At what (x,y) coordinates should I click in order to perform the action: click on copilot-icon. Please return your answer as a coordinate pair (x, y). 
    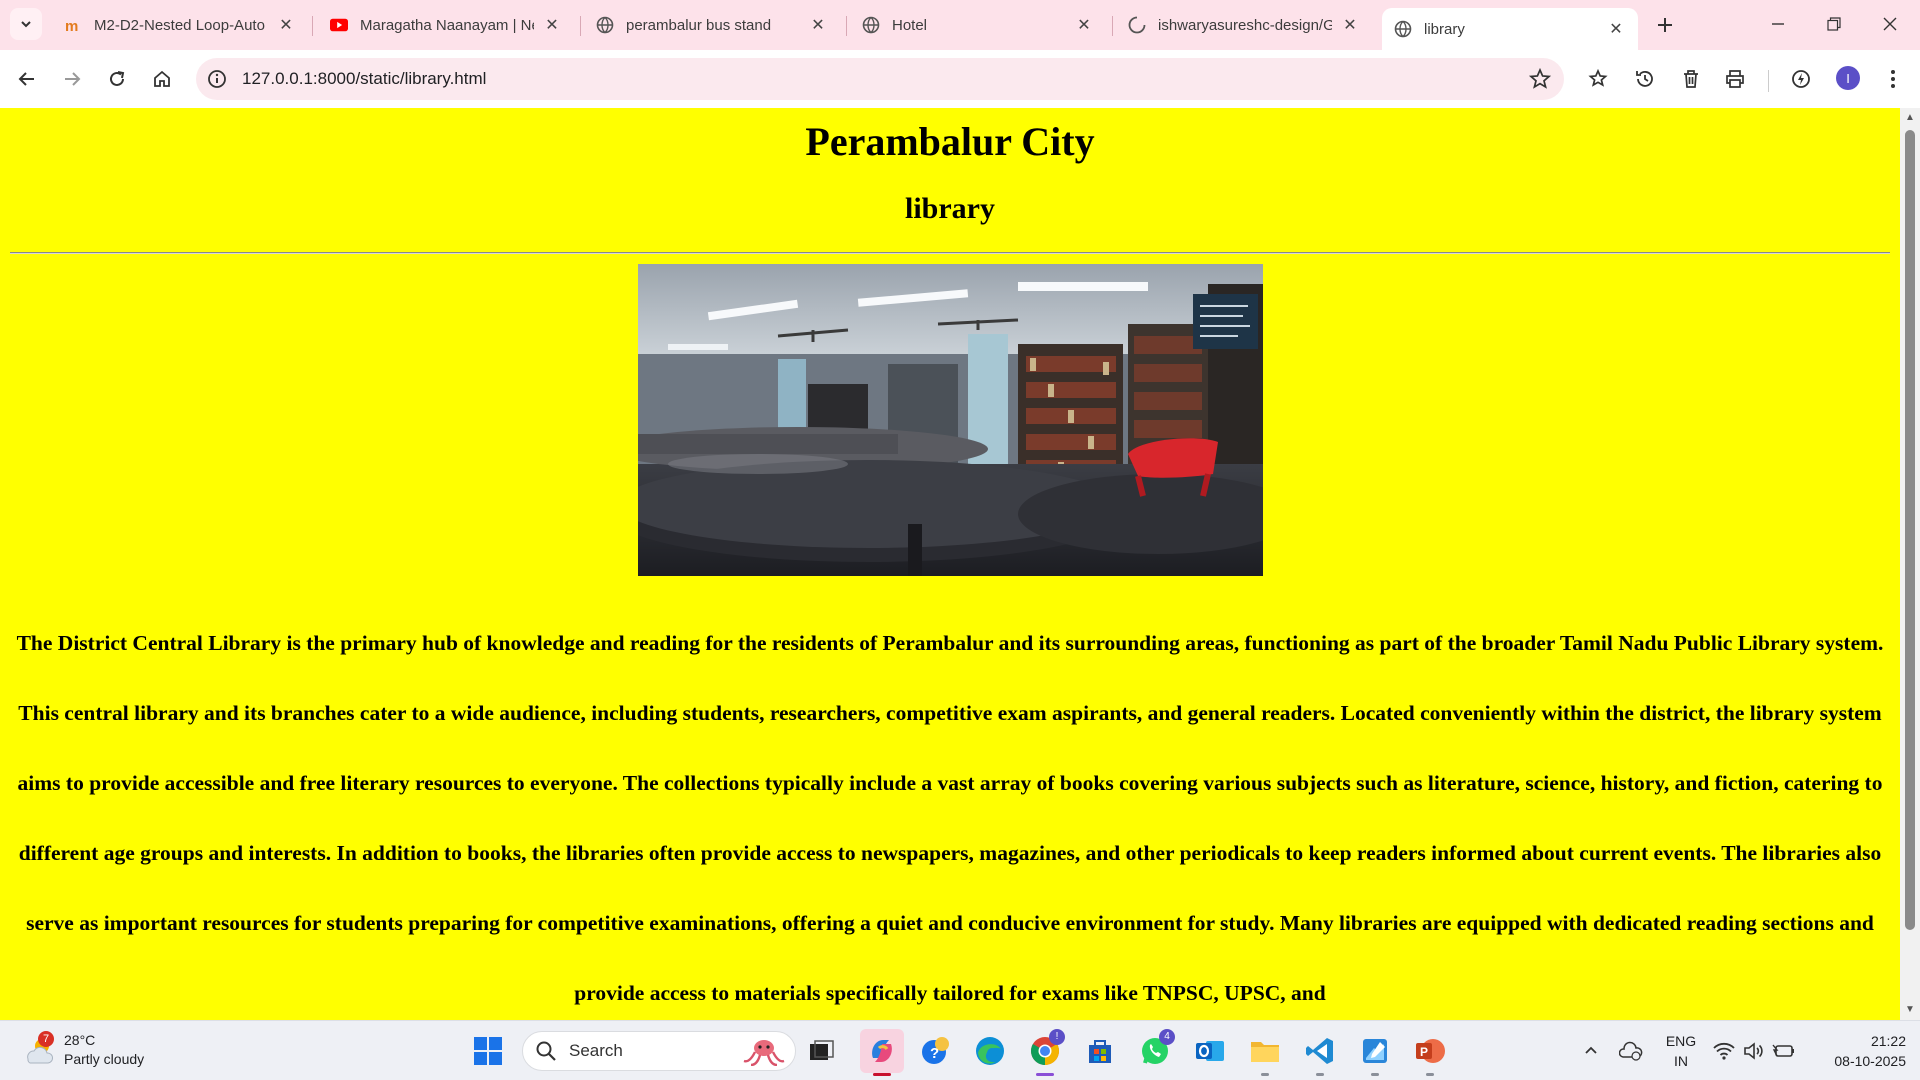
    Looking at the image, I should click on (882, 1051).